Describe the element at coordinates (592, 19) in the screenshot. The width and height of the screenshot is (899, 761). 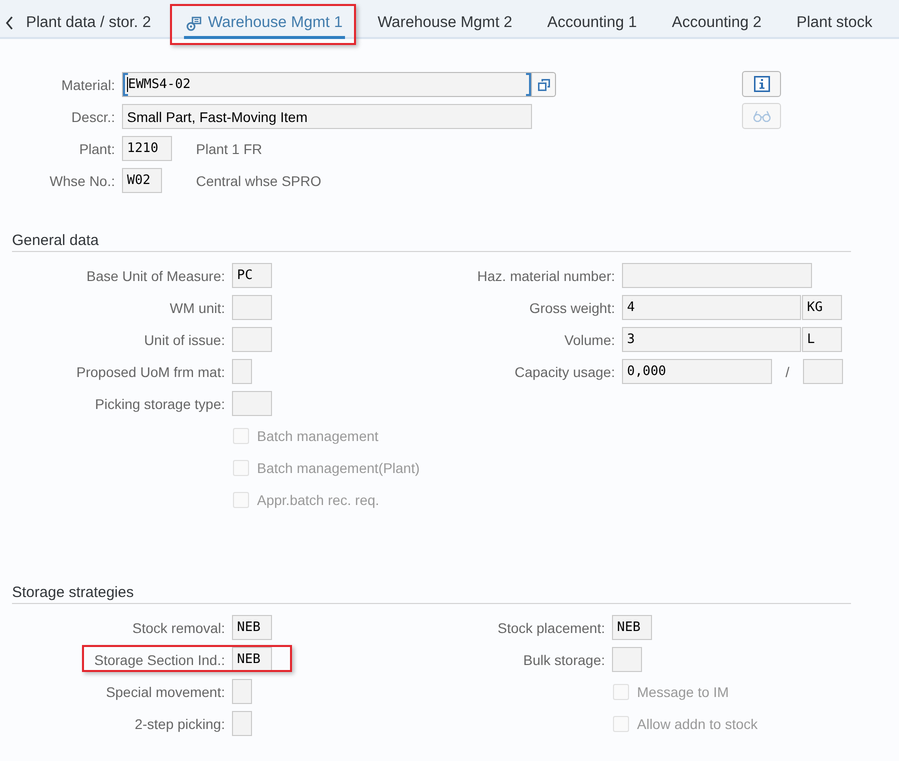
I see `tab: Accounting 1` at that location.